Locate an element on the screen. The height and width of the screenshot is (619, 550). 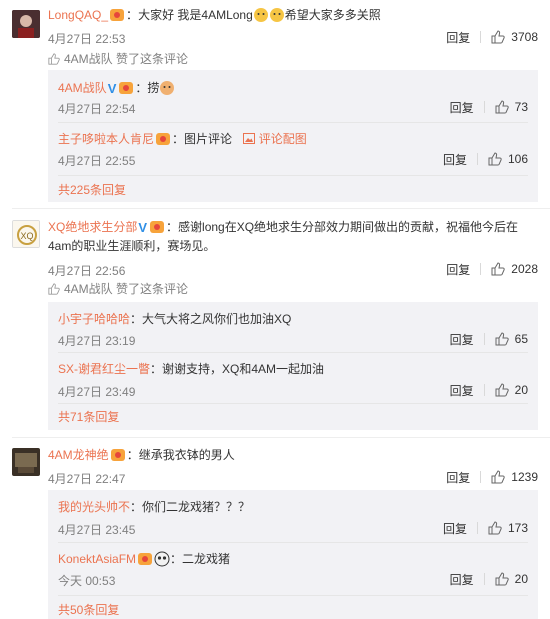
comment-actions: 回复 3708 is located at coordinates (492, 37).